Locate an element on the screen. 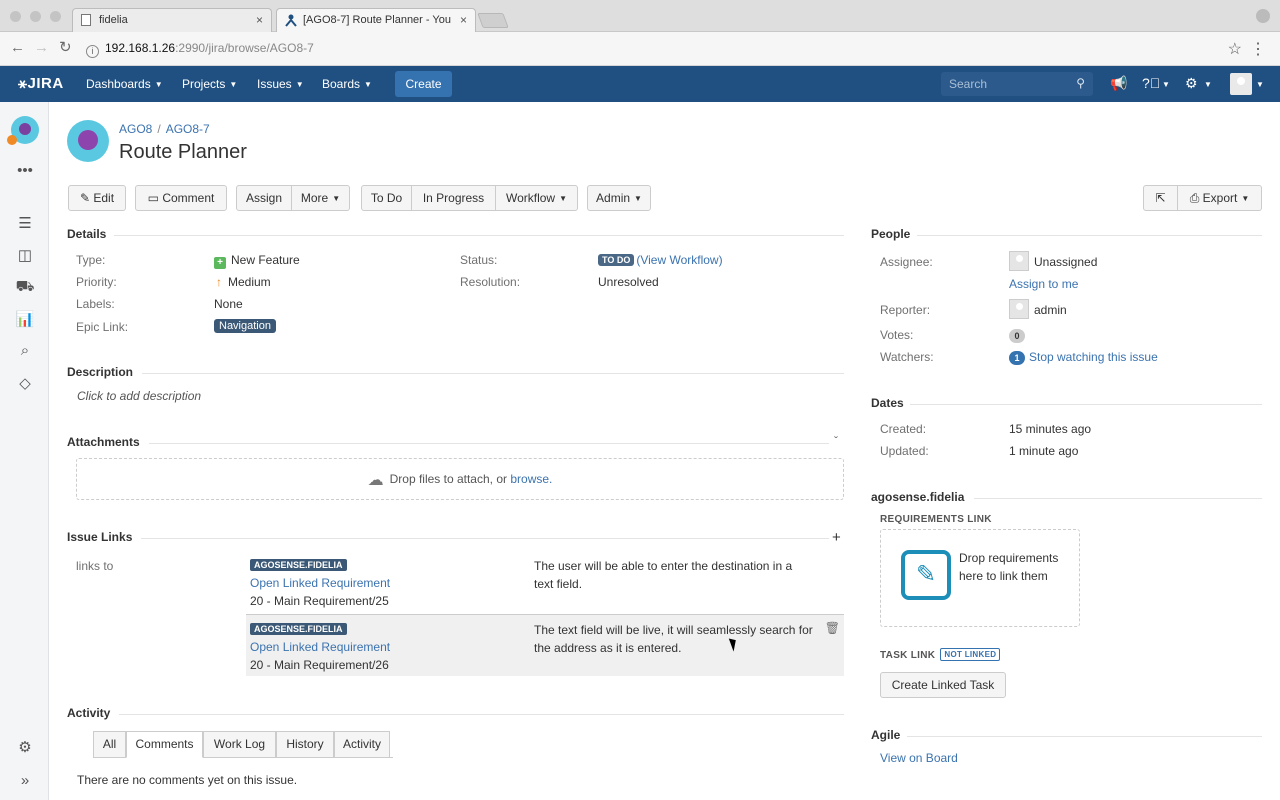  maximize-window-dot is located at coordinates (55, 16).